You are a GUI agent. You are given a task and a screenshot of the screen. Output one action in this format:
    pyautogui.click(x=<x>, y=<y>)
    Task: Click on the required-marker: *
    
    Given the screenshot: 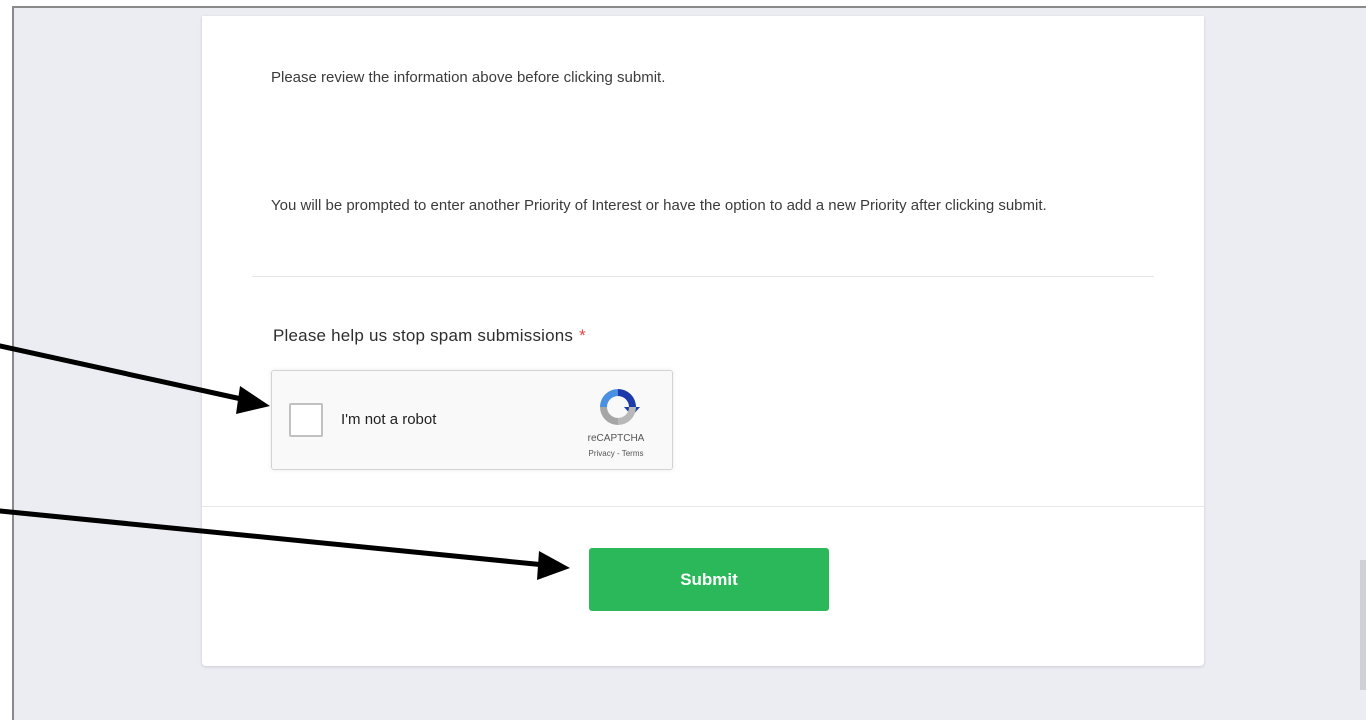 What is the action you would take?
    pyautogui.click(x=582, y=335)
    